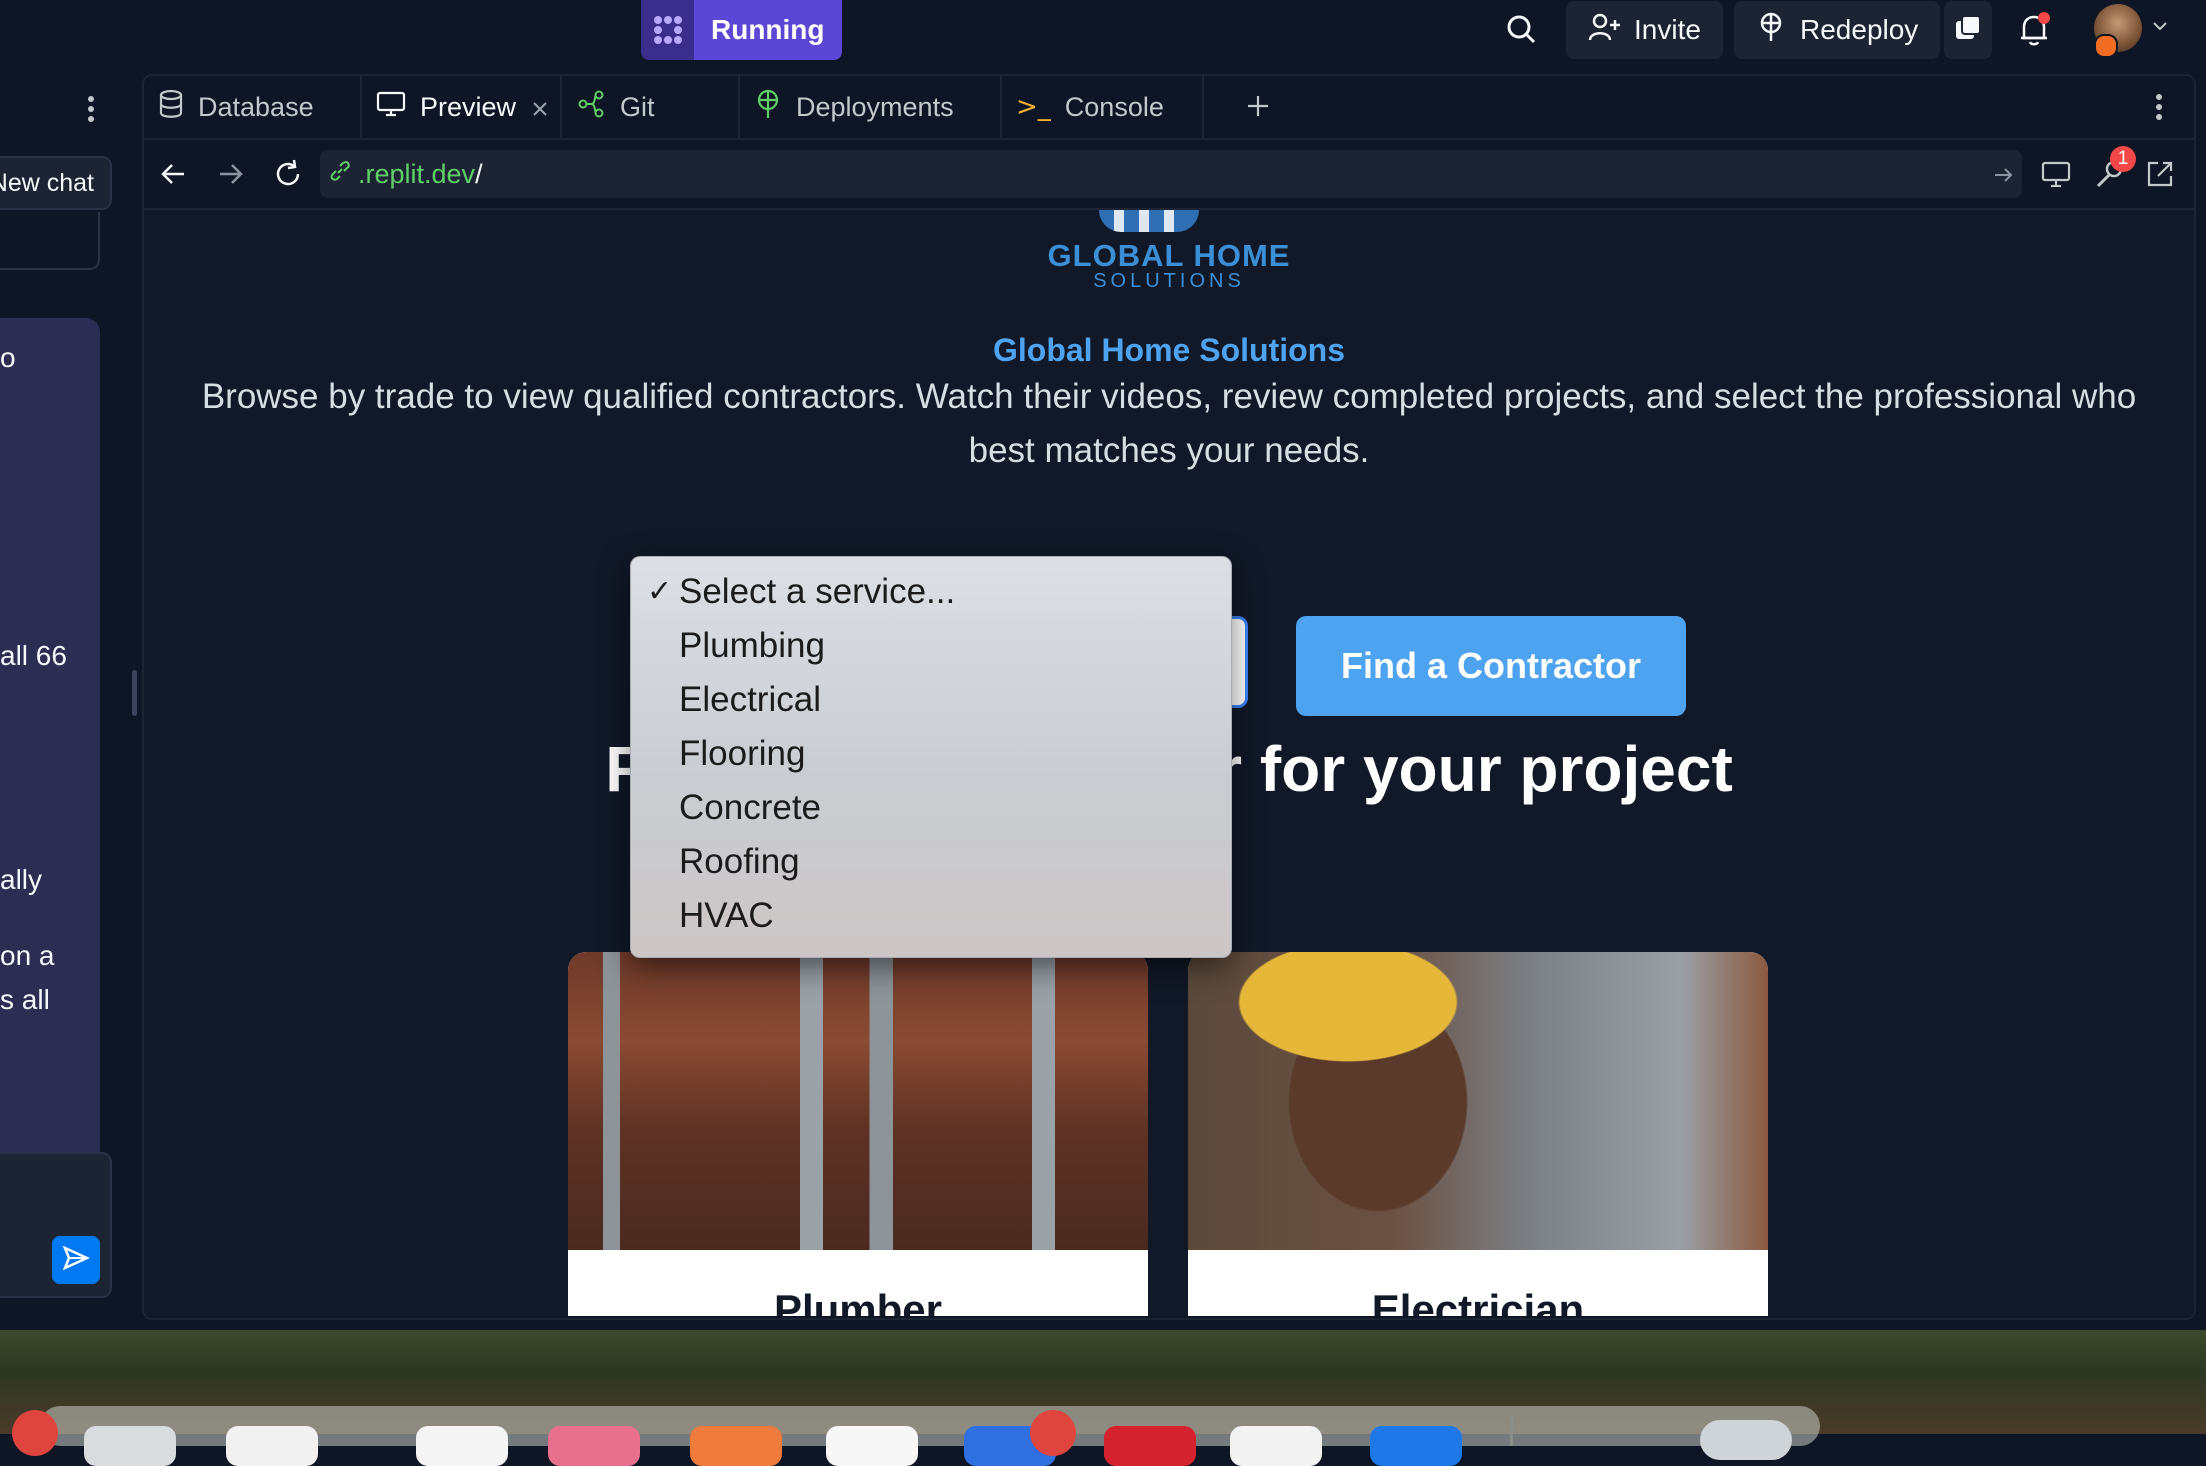 The width and height of the screenshot is (2206, 1466). What do you see at coordinates (1491, 666) in the screenshot?
I see `find-contractor-button: Find a Contractor` at bounding box center [1491, 666].